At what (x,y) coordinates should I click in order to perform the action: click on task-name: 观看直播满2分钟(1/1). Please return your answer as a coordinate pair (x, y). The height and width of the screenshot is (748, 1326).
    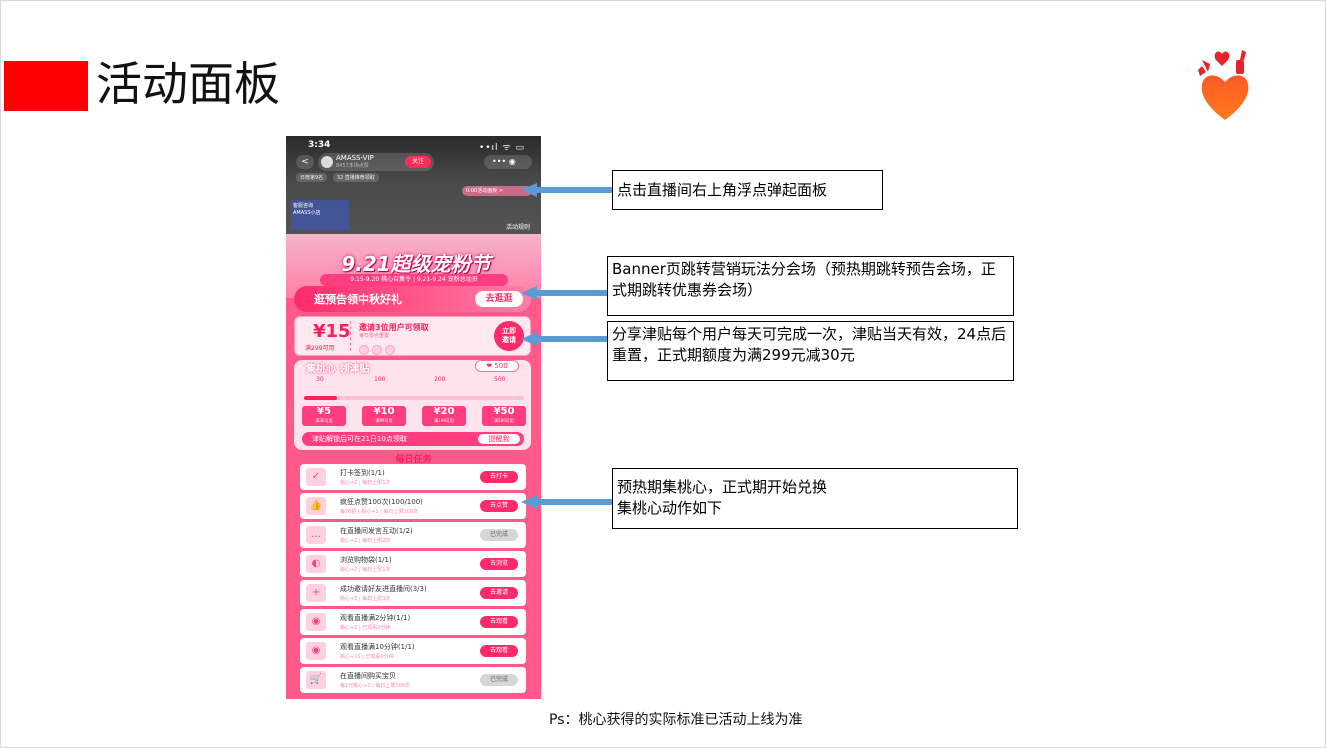
    Looking at the image, I should click on (375, 618).